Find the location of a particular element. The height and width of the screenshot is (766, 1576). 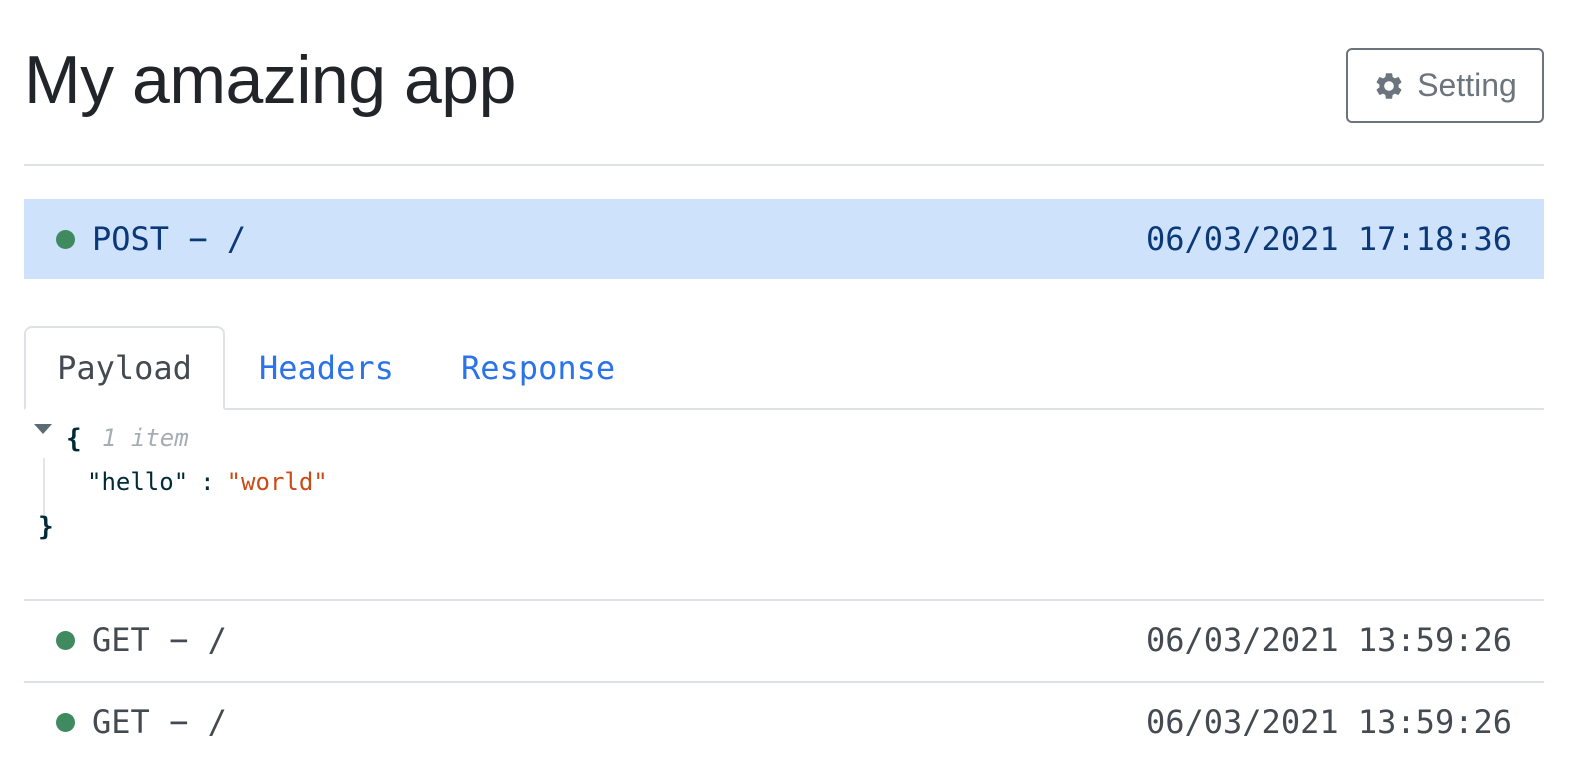

json-key: "hello" is located at coordinates (138, 482).